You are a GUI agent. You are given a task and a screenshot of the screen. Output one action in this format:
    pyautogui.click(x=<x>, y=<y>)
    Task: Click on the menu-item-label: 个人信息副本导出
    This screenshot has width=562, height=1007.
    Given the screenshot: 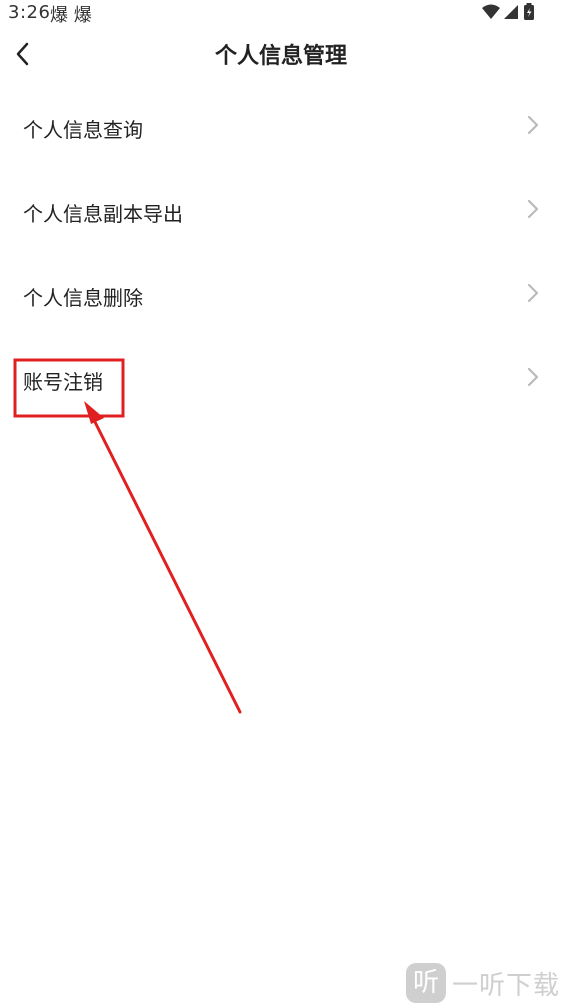 What is the action you would take?
    pyautogui.click(x=103, y=214)
    